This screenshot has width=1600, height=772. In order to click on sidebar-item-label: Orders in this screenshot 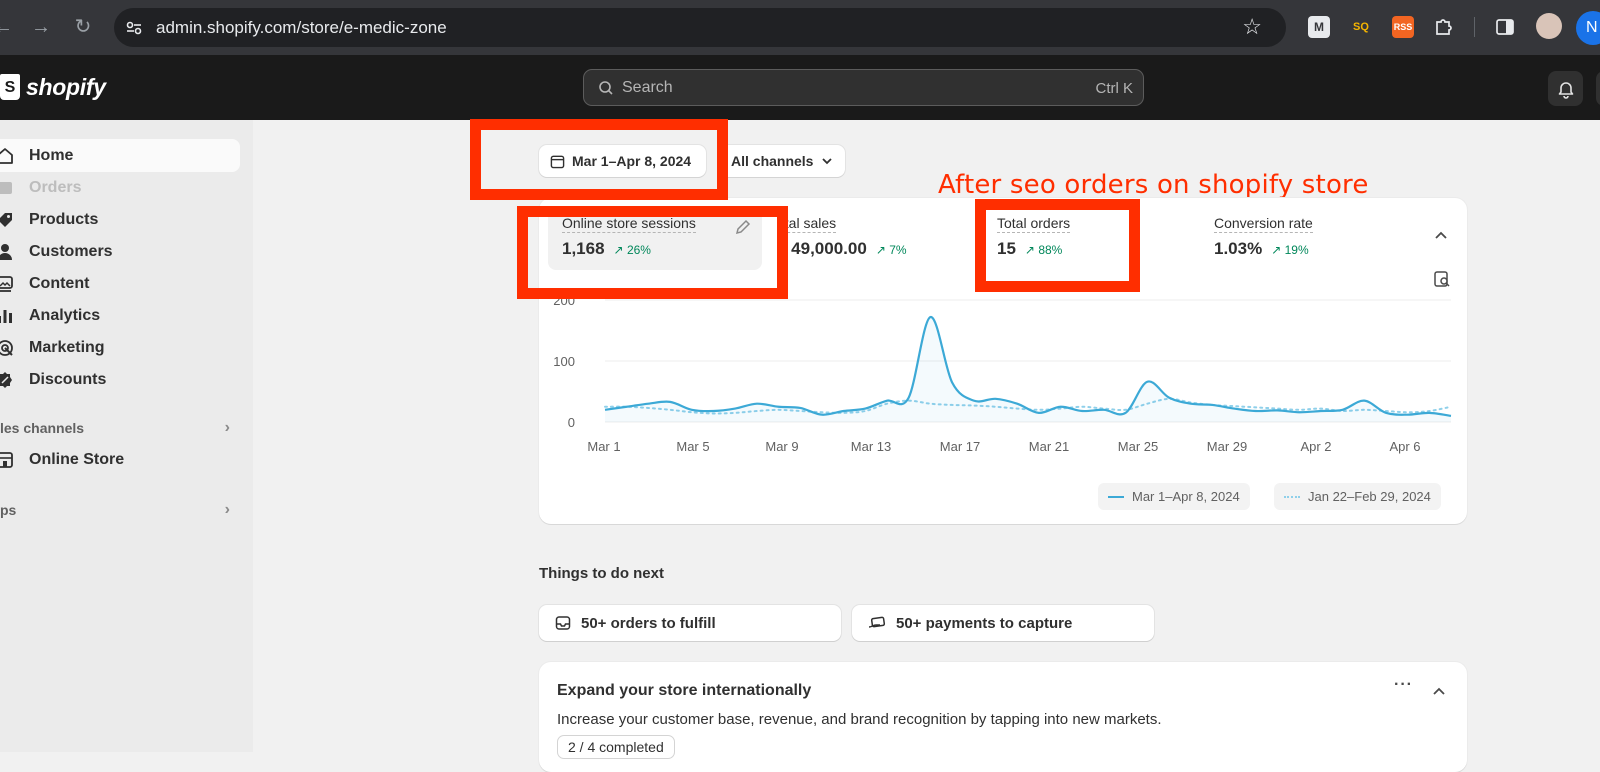, I will do `click(55, 187)`.